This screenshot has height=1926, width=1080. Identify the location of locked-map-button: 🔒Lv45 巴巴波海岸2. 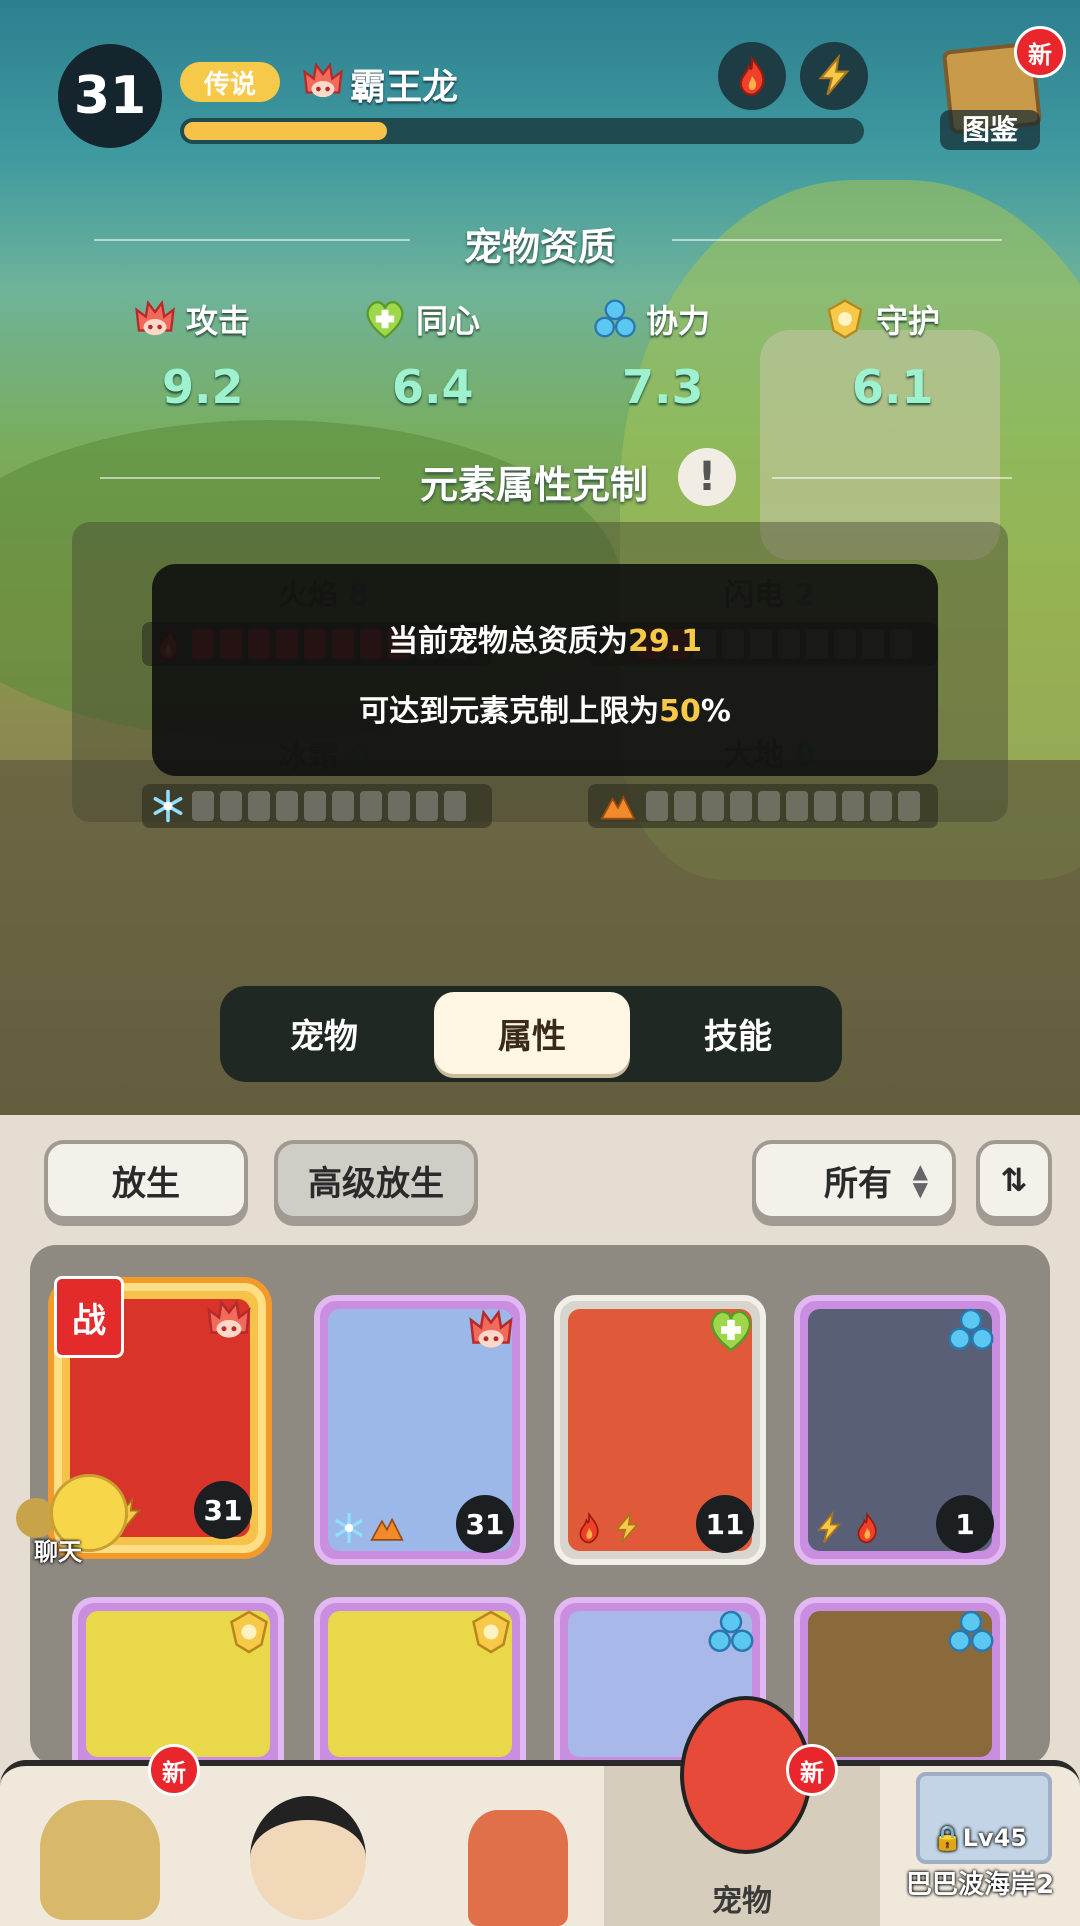
(980, 1842).